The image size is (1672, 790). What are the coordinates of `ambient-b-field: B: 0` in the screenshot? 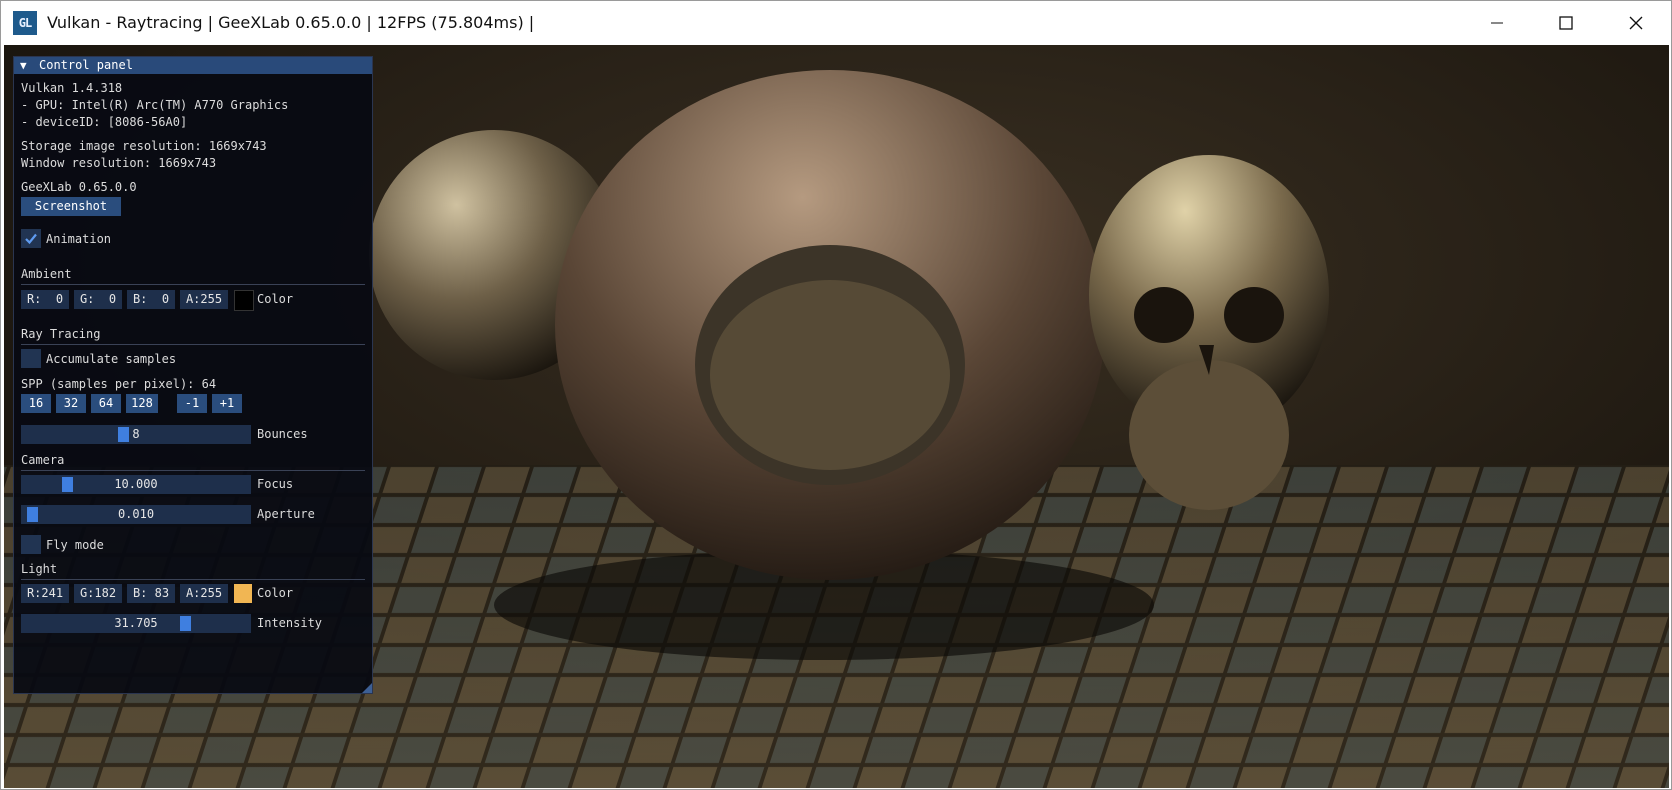 It's located at (151, 299).